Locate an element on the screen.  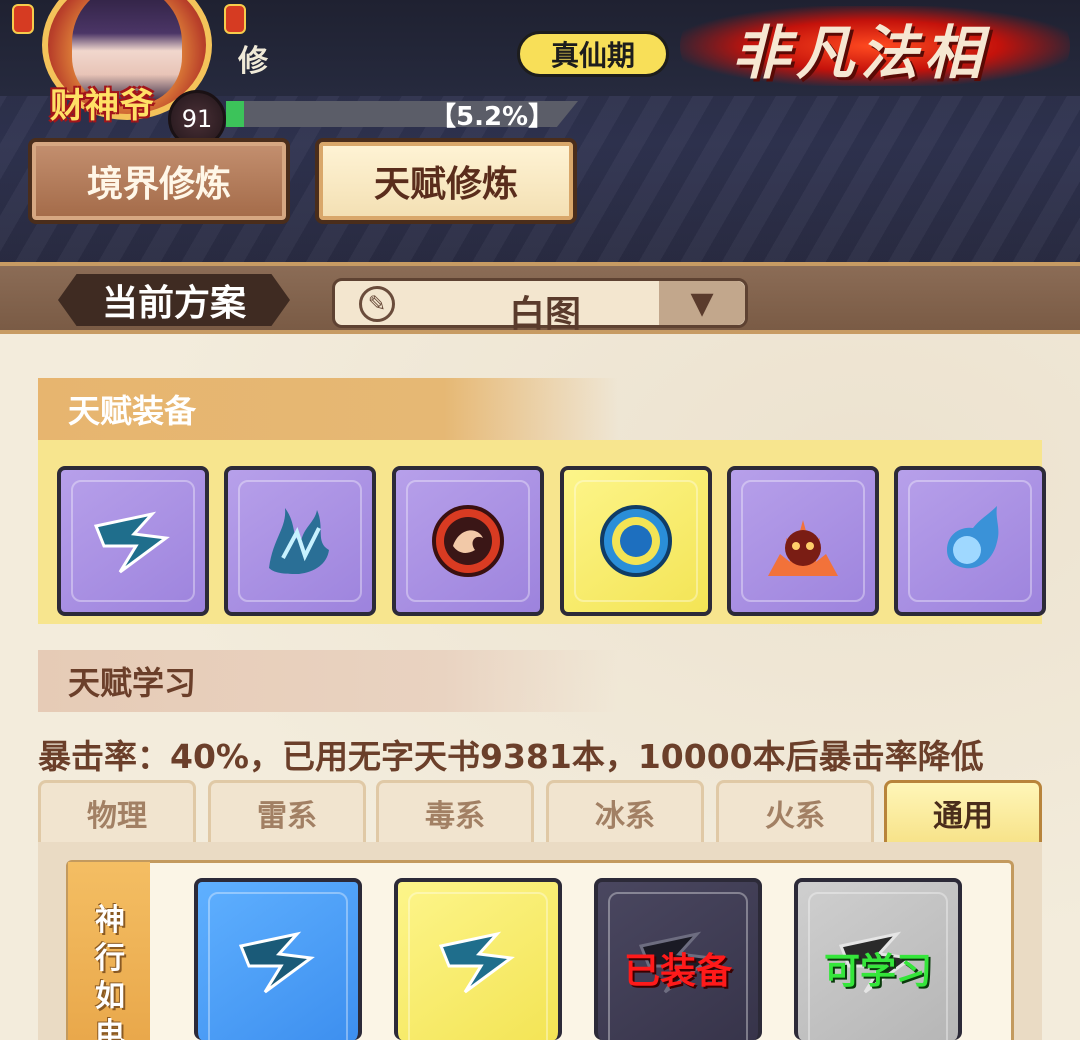
avatar-caption: 财神爷 is located at coordinates (102, 106).